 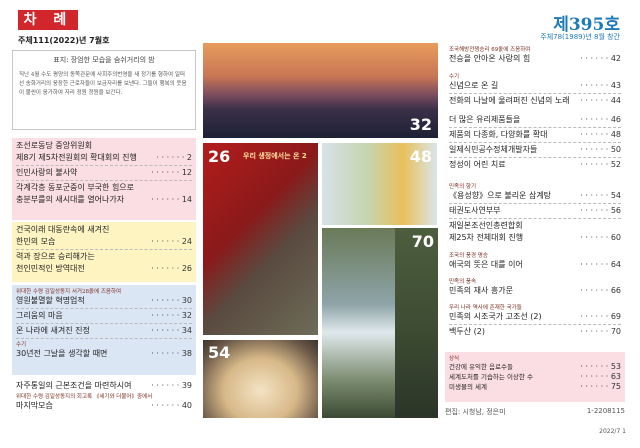 I want to click on cover-title: 표지: 장엄한 모습을 숨쉬거리의 밤, so click(x=104, y=60).